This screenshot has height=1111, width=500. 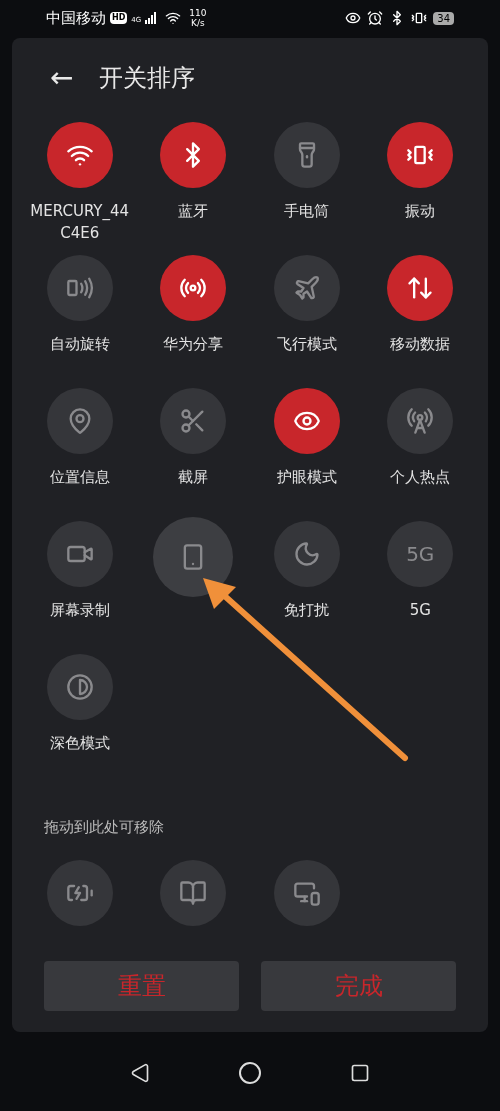 What do you see at coordinates (104, 827) in the screenshot?
I see `section-label: 拖动到此处可移除` at bounding box center [104, 827].